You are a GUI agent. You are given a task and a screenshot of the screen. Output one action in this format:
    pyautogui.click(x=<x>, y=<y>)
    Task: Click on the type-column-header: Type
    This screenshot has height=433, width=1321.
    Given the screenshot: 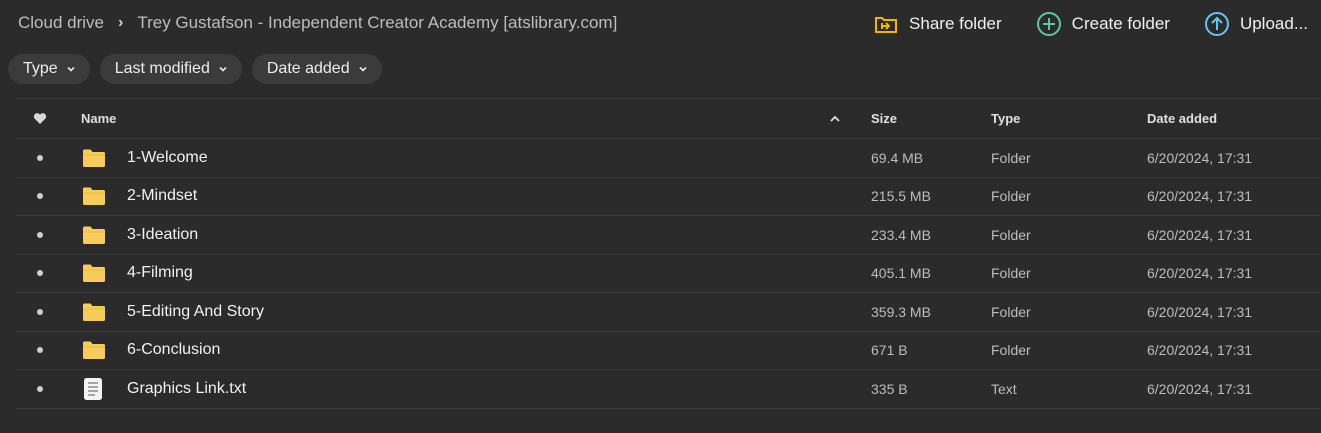 What is the action you would take?
    pyautogui.click(x=1005, y=118)
    